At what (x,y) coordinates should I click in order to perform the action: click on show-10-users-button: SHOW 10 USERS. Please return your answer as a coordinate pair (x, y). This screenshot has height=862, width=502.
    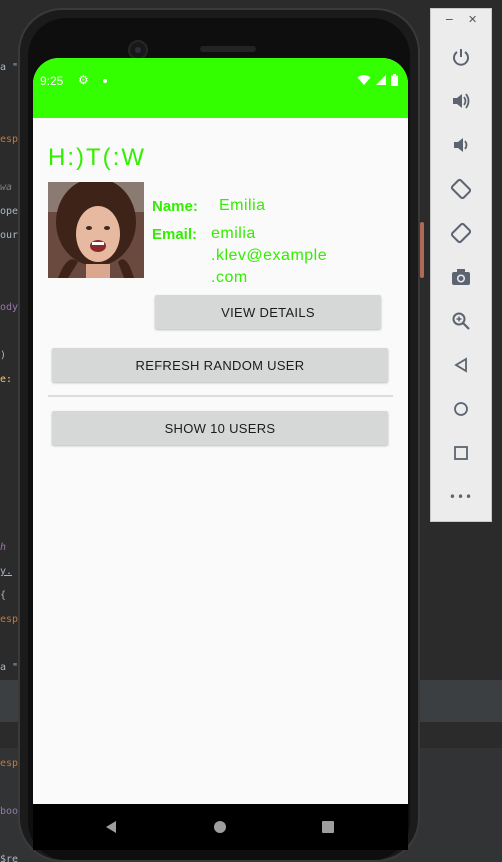
    Looking at the image, I should click on (220, 428).